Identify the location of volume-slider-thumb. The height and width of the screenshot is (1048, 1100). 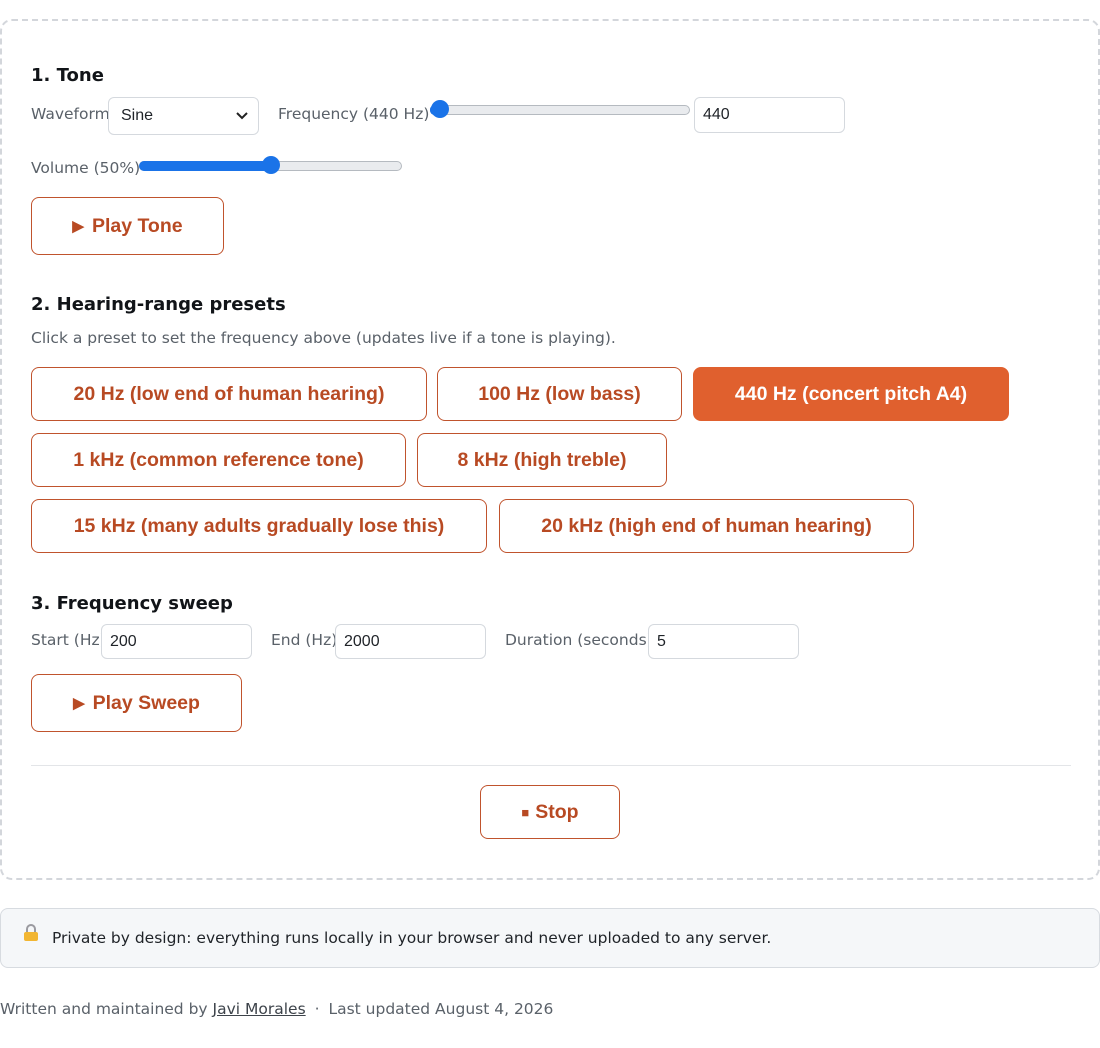
(270, 165).